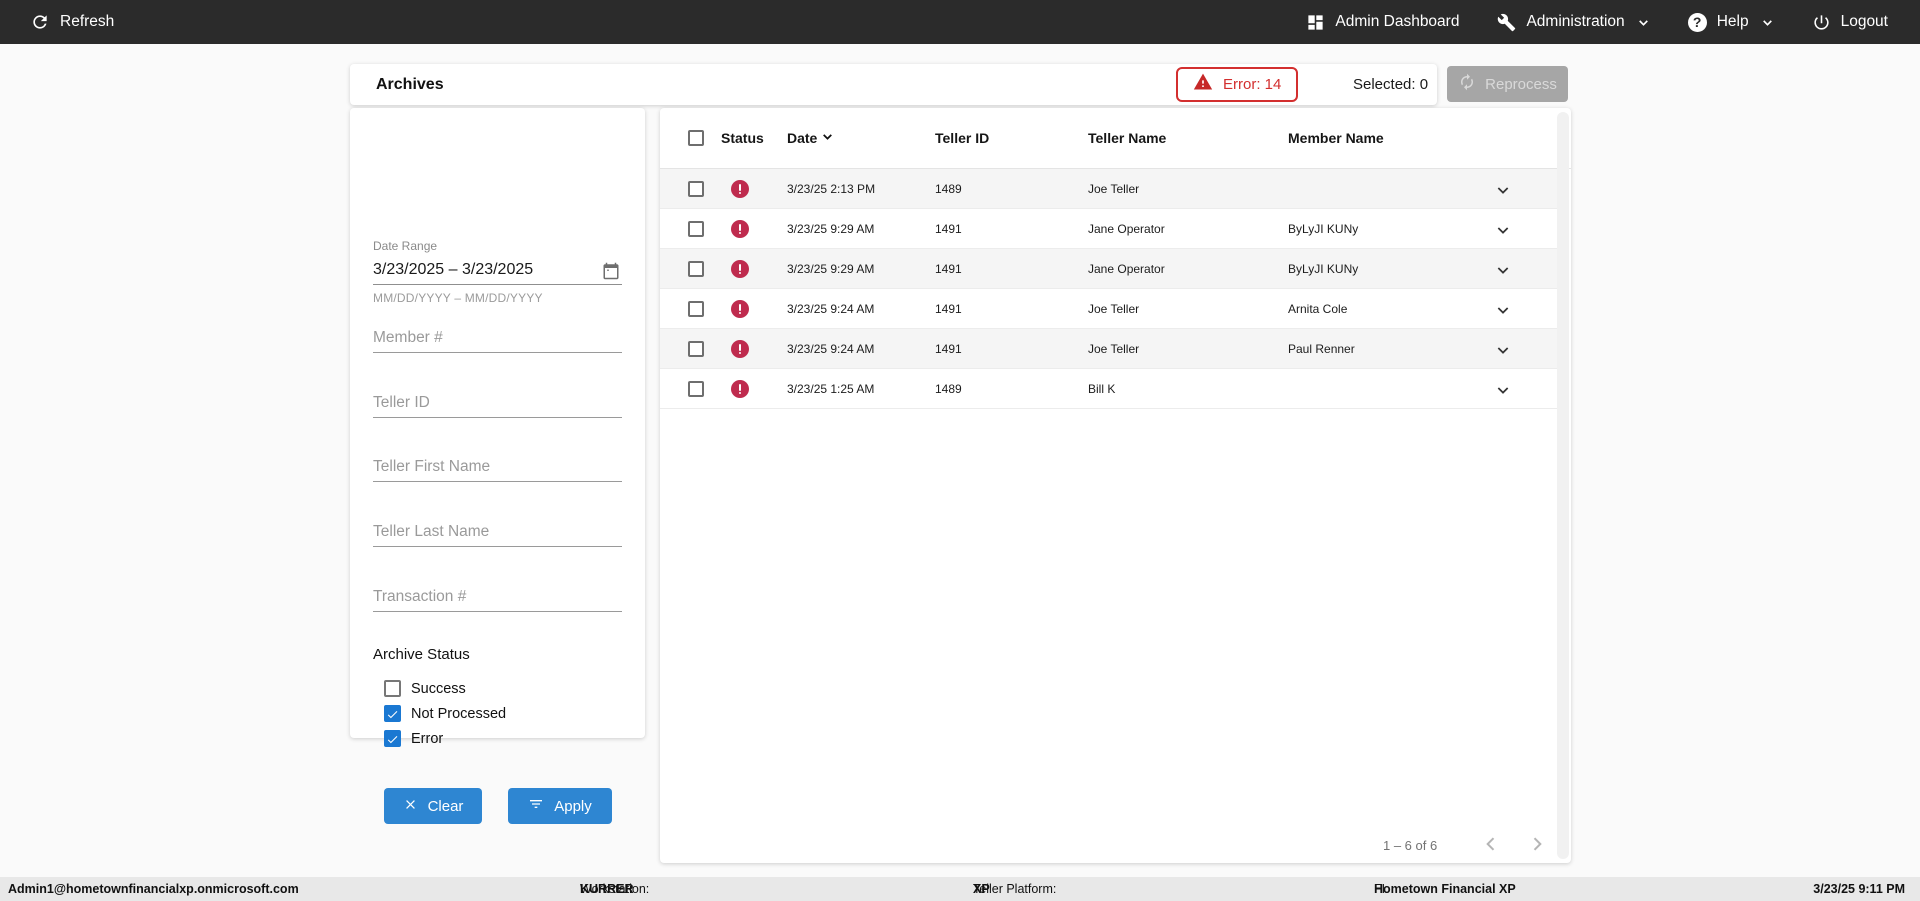  What do you see at coordinates (962, 138) in the screenshot?
I see `column-header-teller-id: Teller ID` at bounding box center [962, 138].